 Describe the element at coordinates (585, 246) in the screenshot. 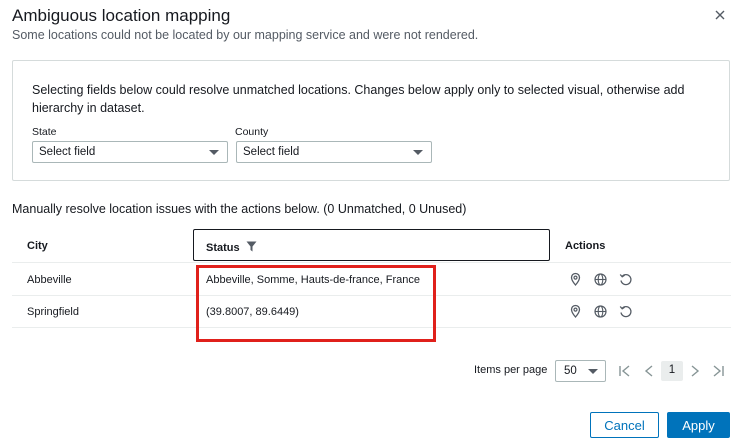

I see `column-header-actions: Actions` at that location.